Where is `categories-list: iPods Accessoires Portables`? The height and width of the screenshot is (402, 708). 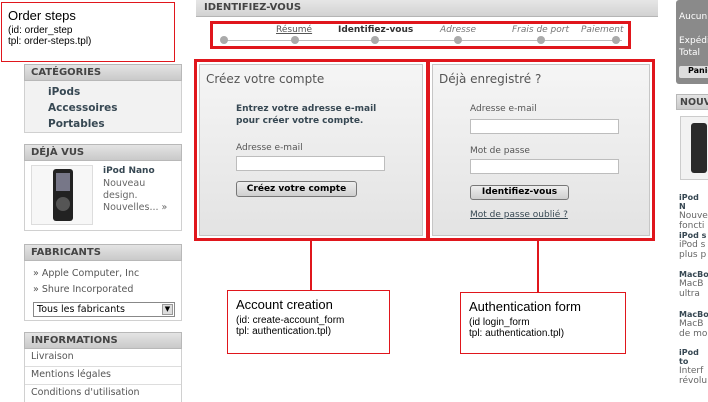
categories-list: iPods Accessoires Portables is located at coordinates (103, 107).